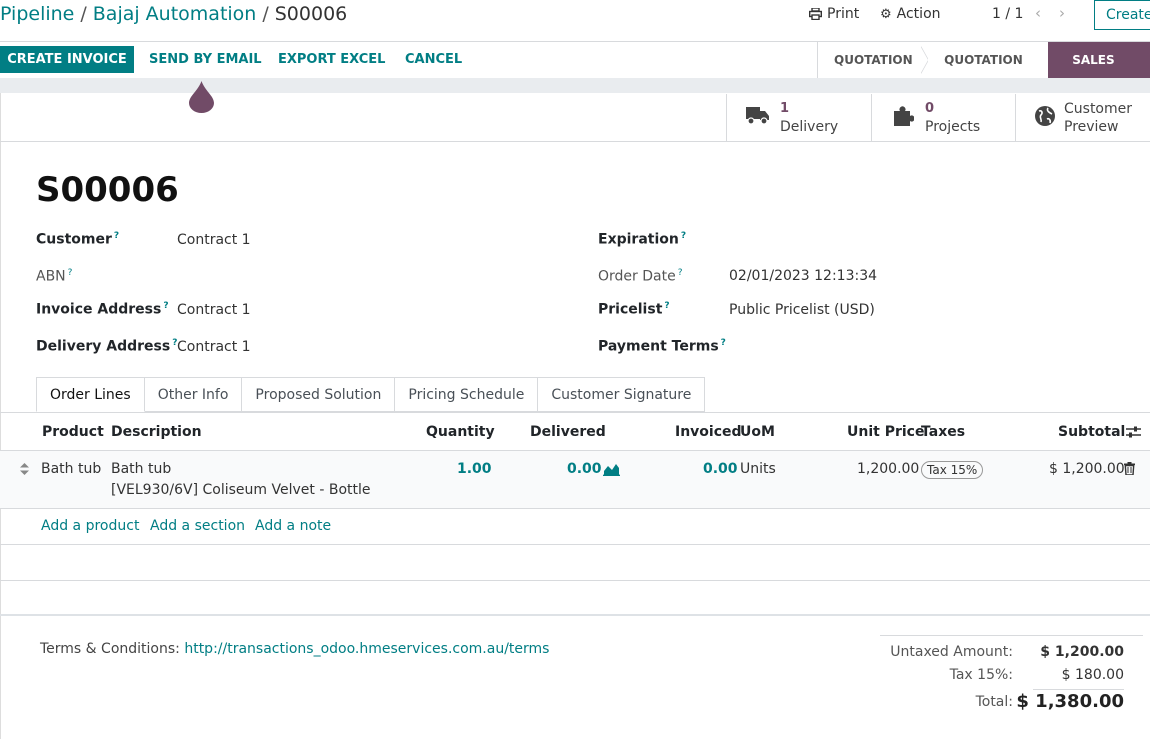  What do you see at coordinates (634, 309) in the screenshot?
I see `pricelist-label: Pricelist?` at bounding box center [634, 309].